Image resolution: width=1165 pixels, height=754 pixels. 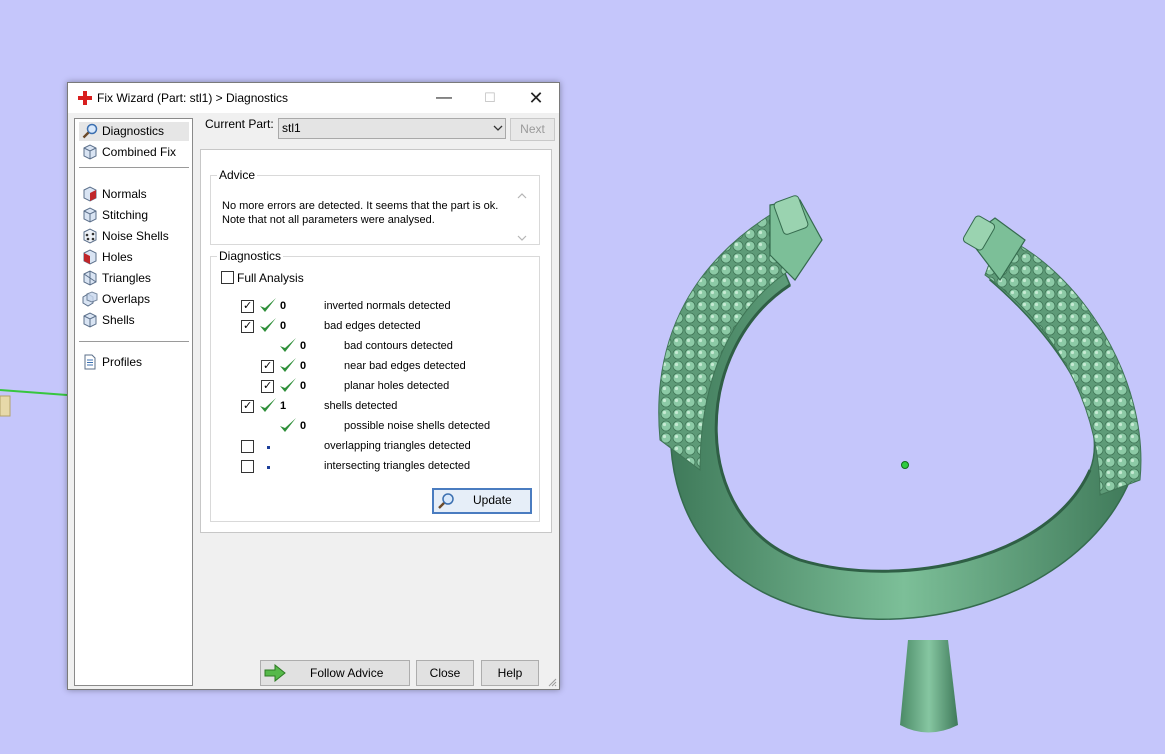 I want to click on red-cross-icon, so click(x=85, y=98).